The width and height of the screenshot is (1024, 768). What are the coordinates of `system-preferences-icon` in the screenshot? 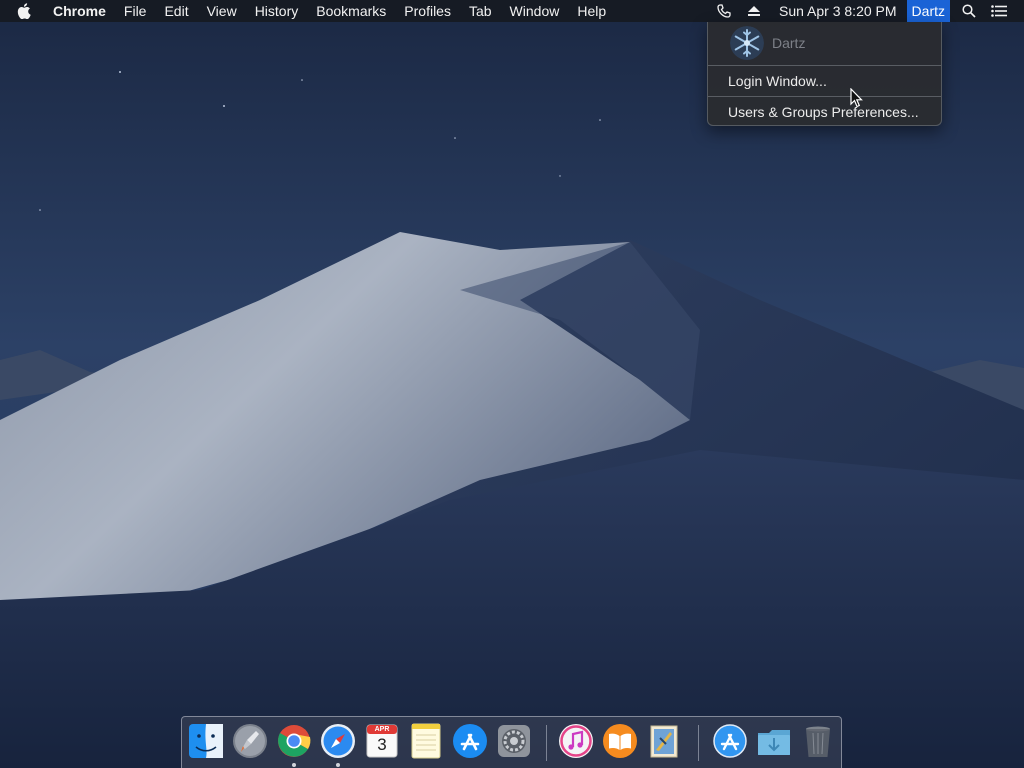 It's located at (514, 741).